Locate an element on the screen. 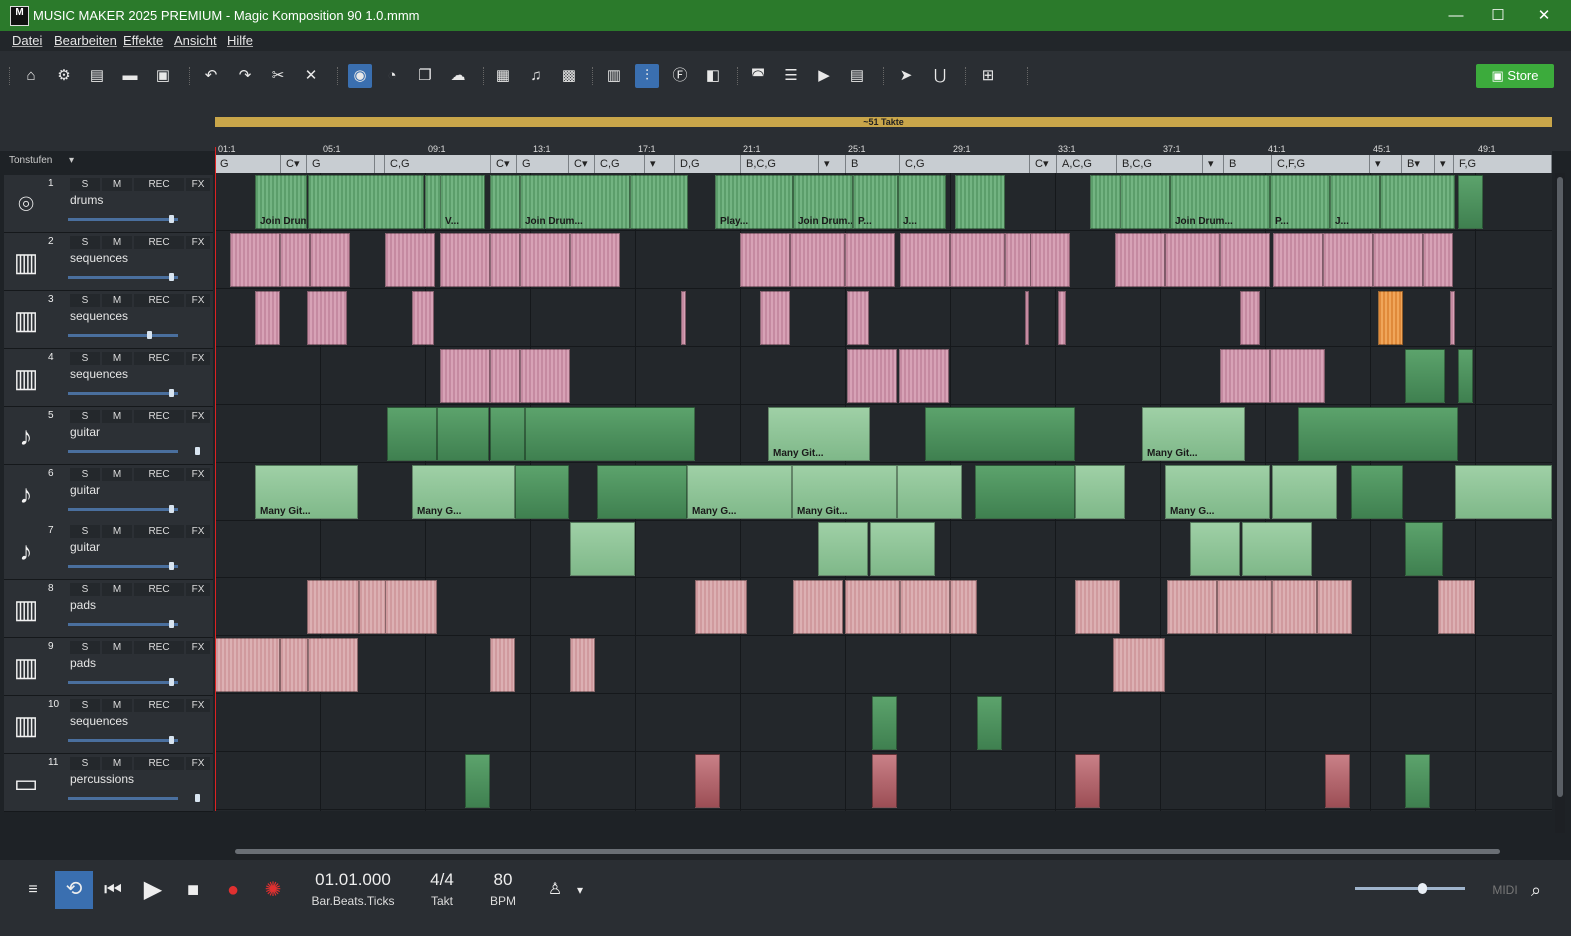  chord-segment: C,G is located at coordinates (438, 164).